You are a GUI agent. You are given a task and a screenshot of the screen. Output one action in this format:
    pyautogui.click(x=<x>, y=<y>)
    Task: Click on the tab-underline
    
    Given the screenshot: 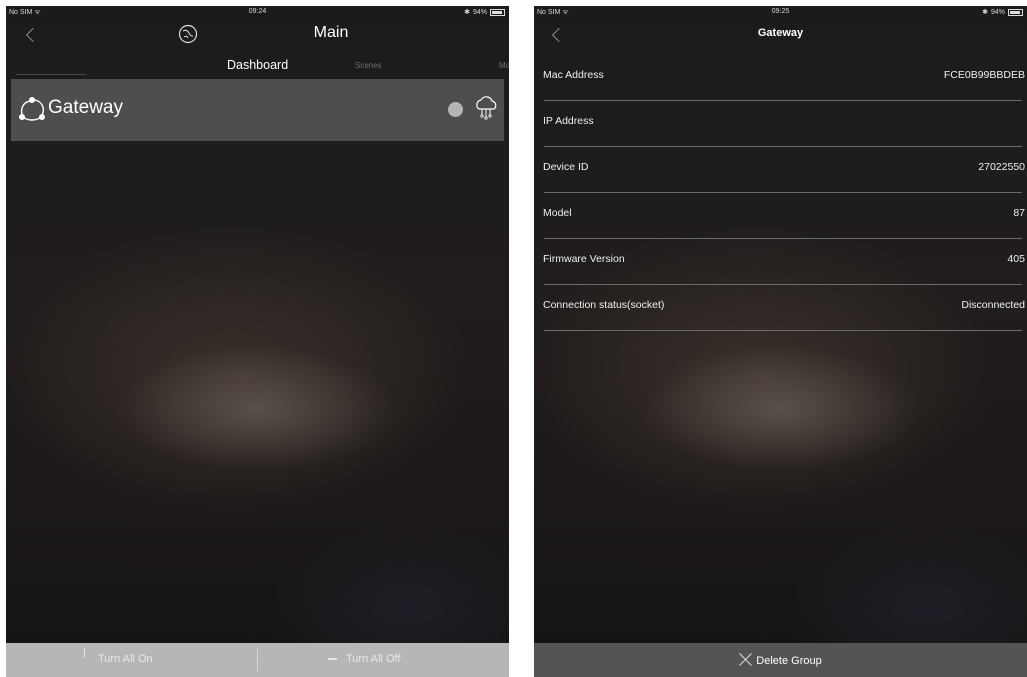 What is the action you would take?
    pyautogui.click(x=51, y=74)
    